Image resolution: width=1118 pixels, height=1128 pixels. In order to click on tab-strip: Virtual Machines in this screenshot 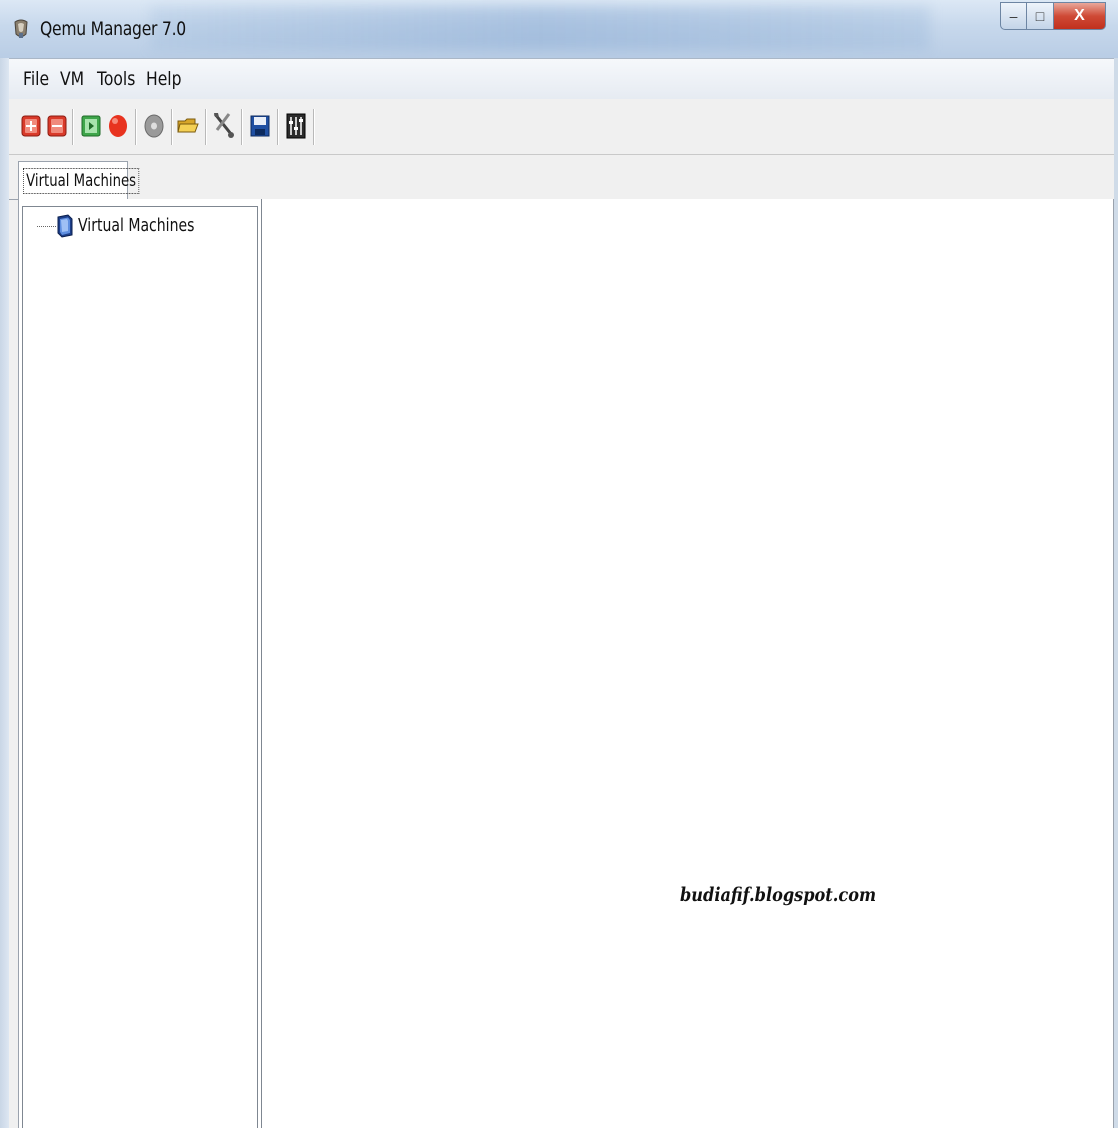, I will do `click(561, 177)`.